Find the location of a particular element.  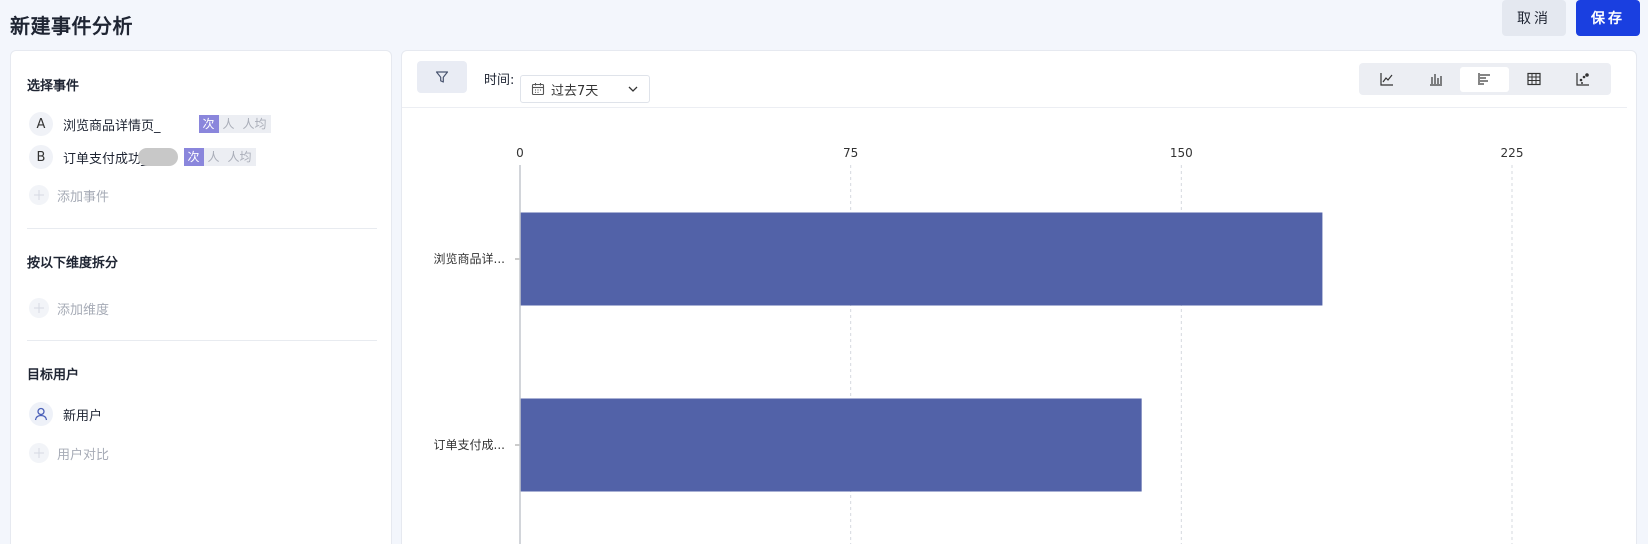

user-icon is located at coordinates (41, 414).